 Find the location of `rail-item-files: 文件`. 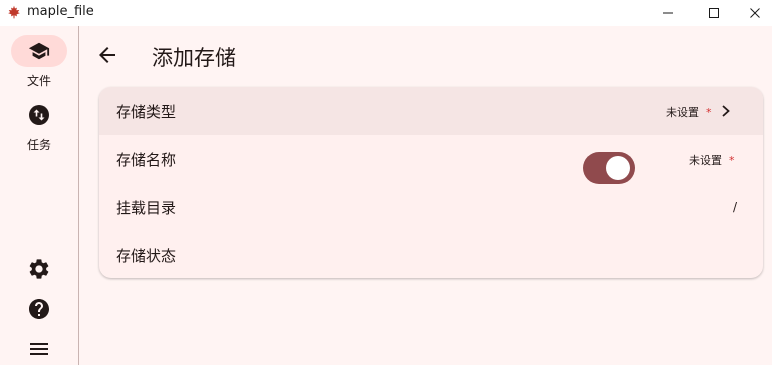

rail-item-files: 文件 is located at coordinates (39, 58).